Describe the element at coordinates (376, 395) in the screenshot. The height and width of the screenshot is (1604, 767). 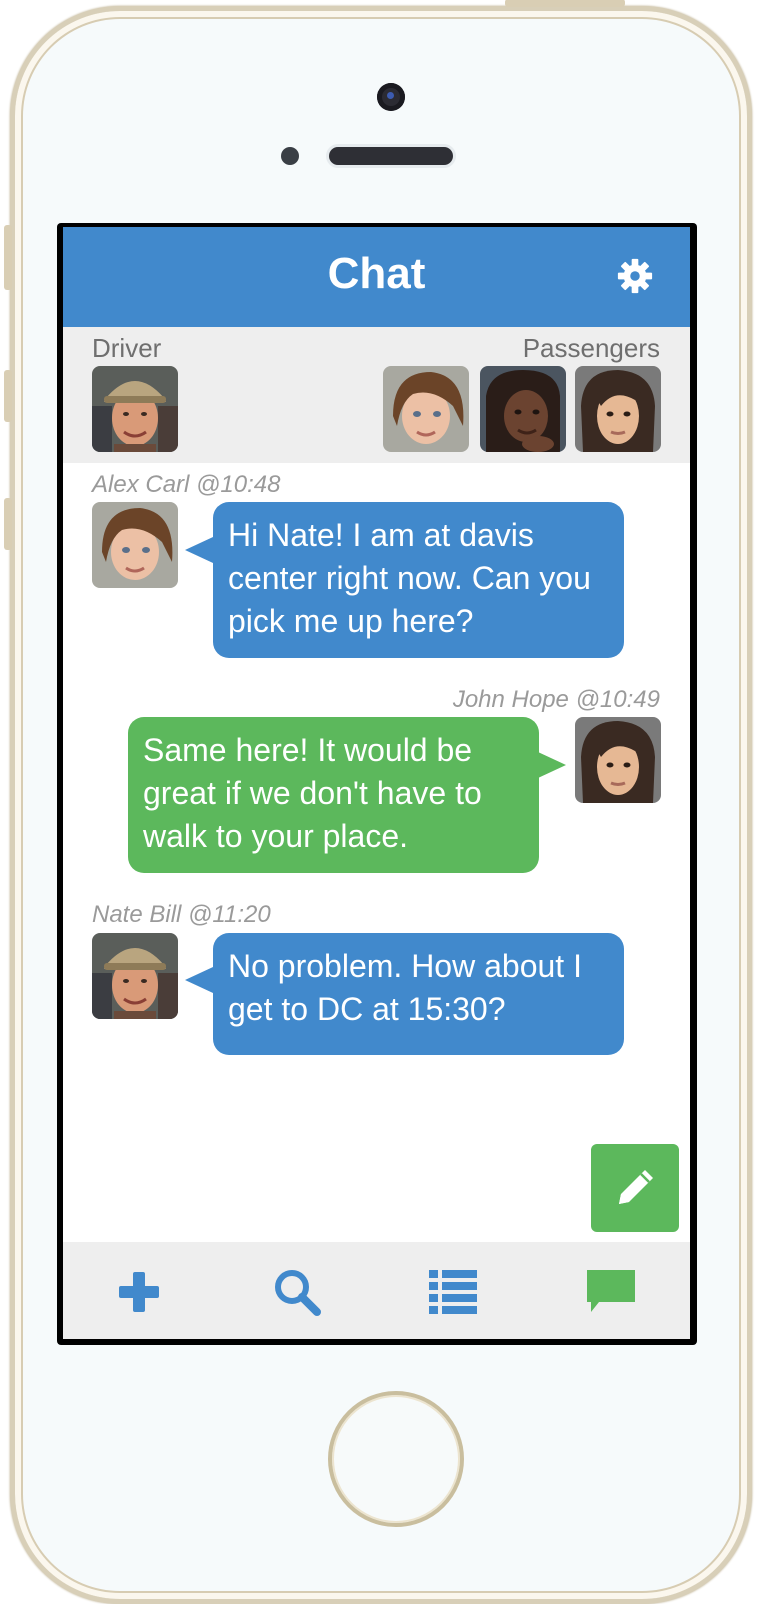
I see `riders-strip: Driver Passengers` at that location.